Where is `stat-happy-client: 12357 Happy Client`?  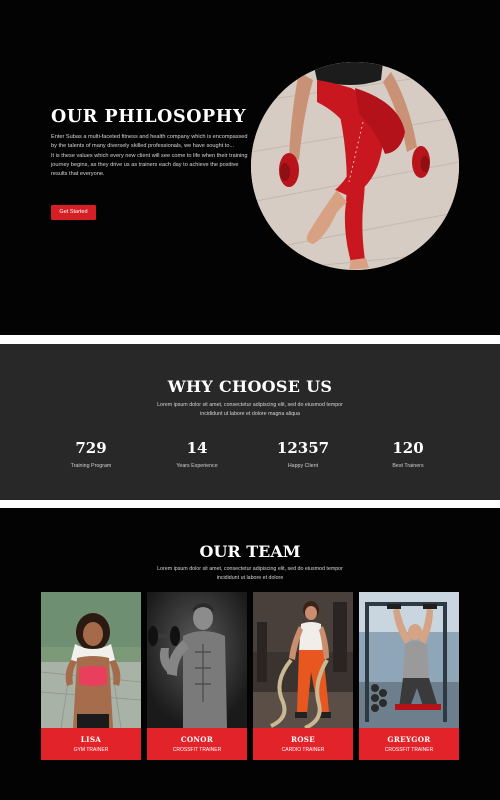
stat-happy-client: 12357 Happy Client is located at coordinates (303, 453).